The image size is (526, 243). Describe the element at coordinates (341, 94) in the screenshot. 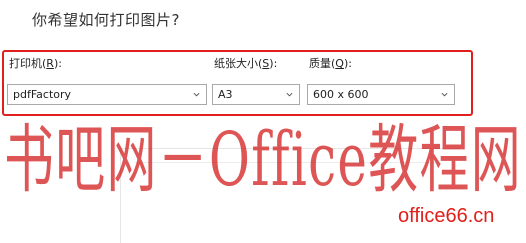

I see `quality-value: 600 x 600` at that location.